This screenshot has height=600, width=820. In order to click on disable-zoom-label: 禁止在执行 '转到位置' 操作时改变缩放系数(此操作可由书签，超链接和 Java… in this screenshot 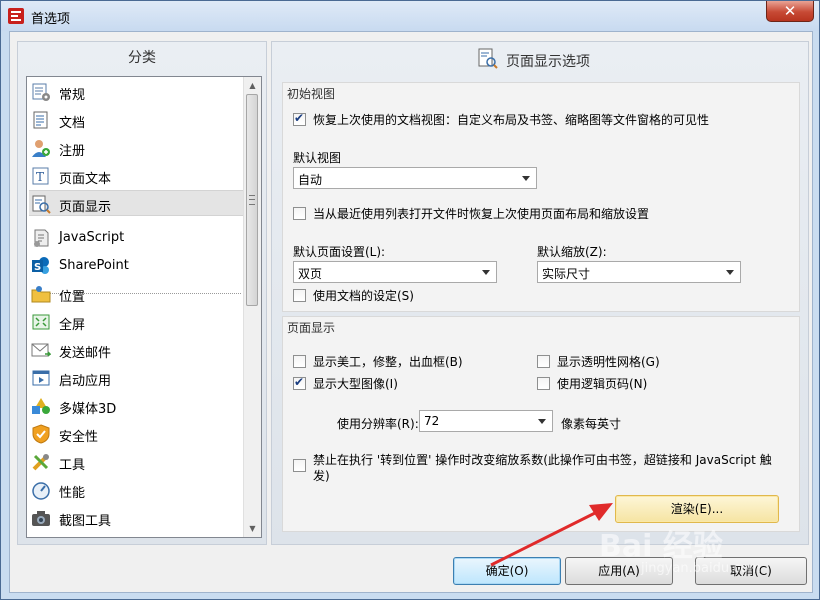, I will do `click(542, 460)`.